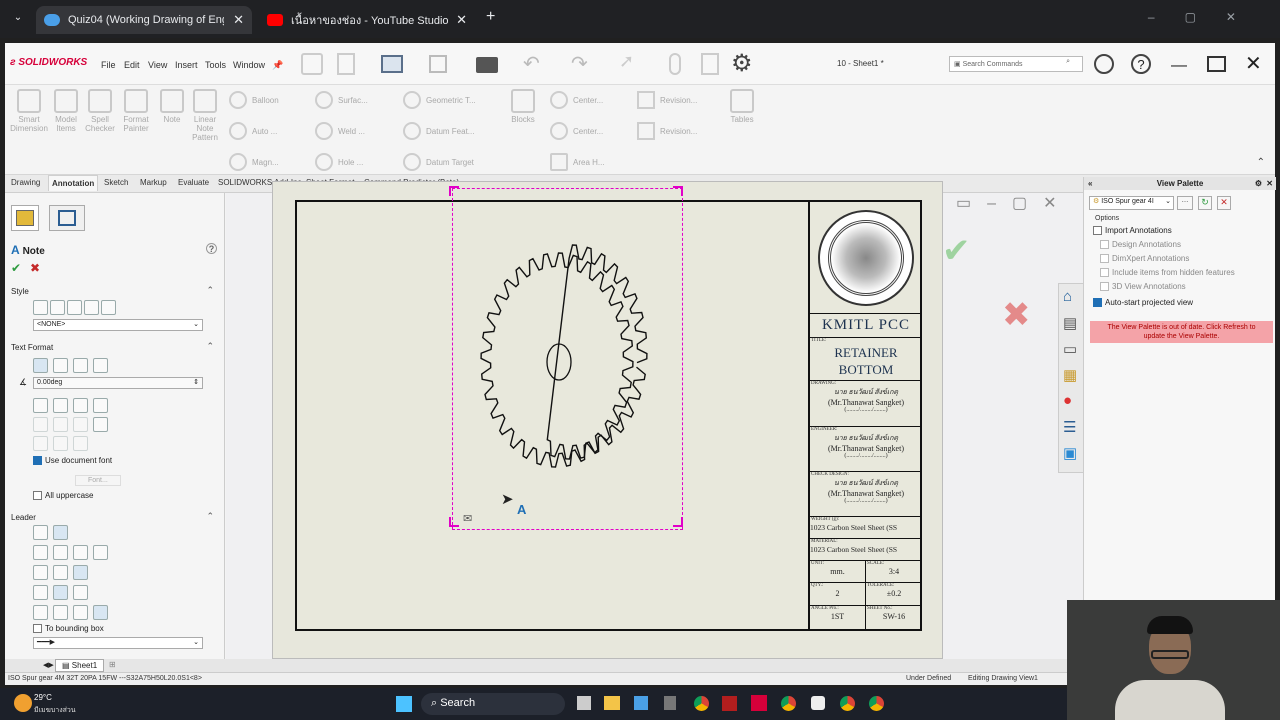  I want to click on pm-tab-properties, so click(67, 218).